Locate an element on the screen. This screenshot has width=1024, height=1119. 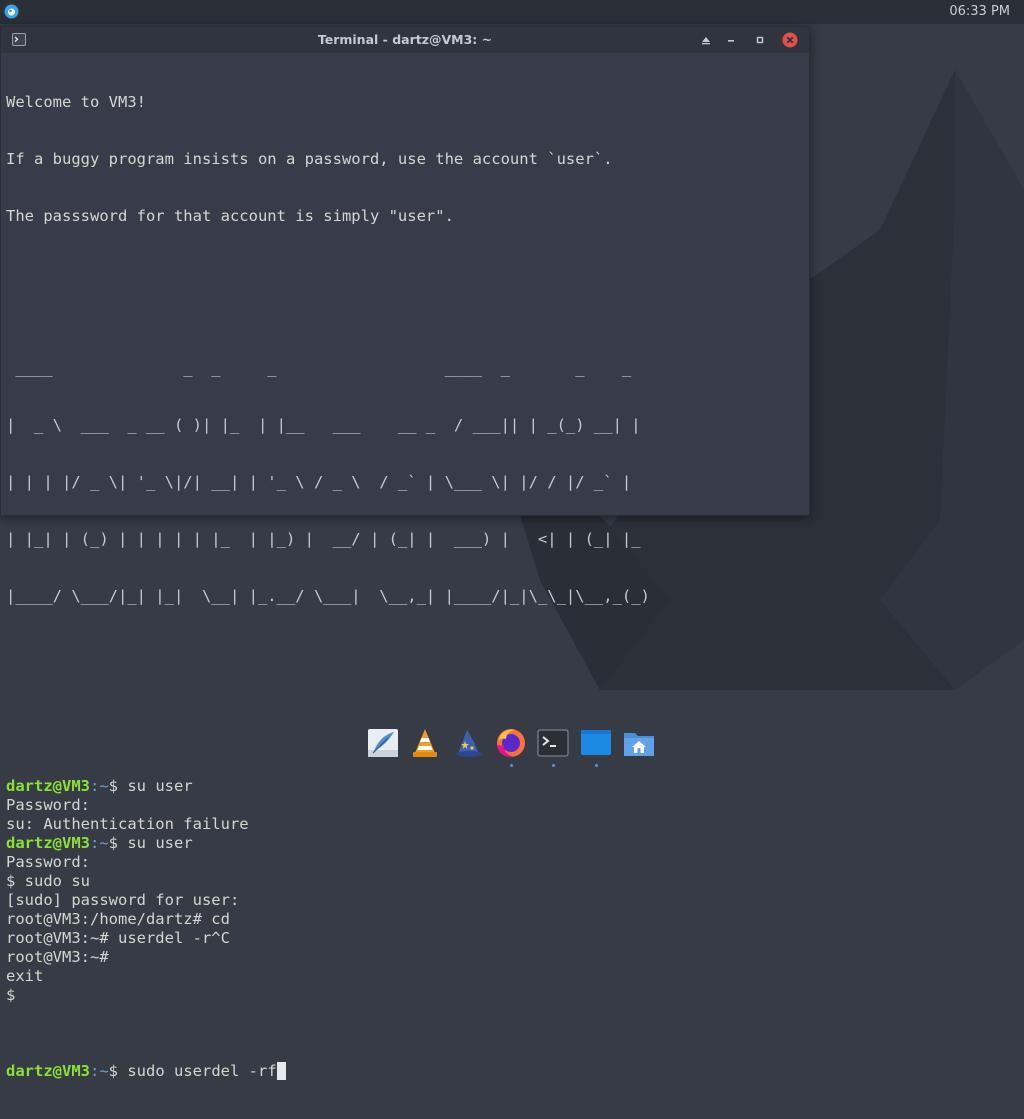
window-title: Terminal - dartz@VM3: ~ is located at coordinates (405, 39).